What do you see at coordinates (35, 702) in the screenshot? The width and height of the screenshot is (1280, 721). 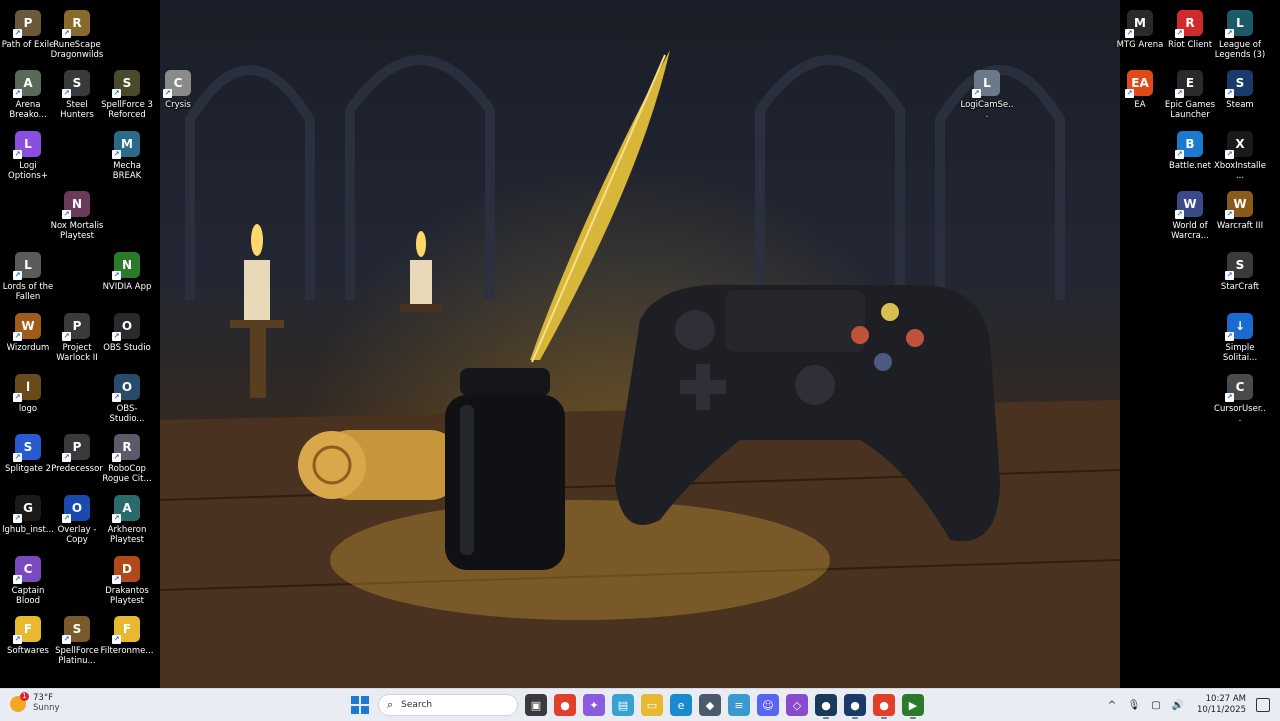 I see `weather-widget: 1 73°F Sunny` at bounding box center [35, 702].